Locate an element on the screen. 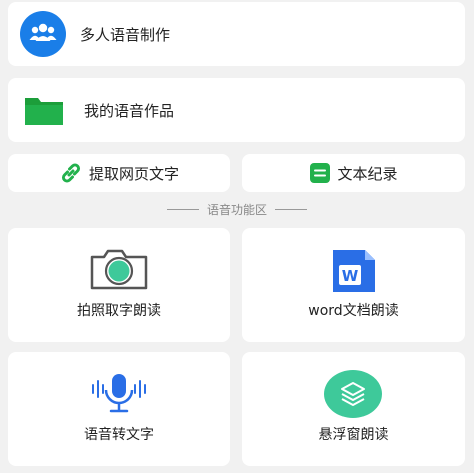 The image size is (474, 473). note-icon is located at coordinates (320, 173).